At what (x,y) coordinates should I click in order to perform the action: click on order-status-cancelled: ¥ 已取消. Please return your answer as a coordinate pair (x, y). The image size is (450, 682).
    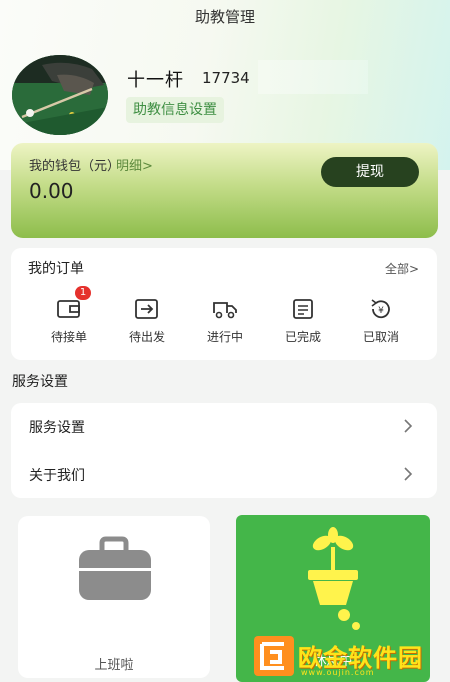
    Looking at the image, I should click on (381, 321).